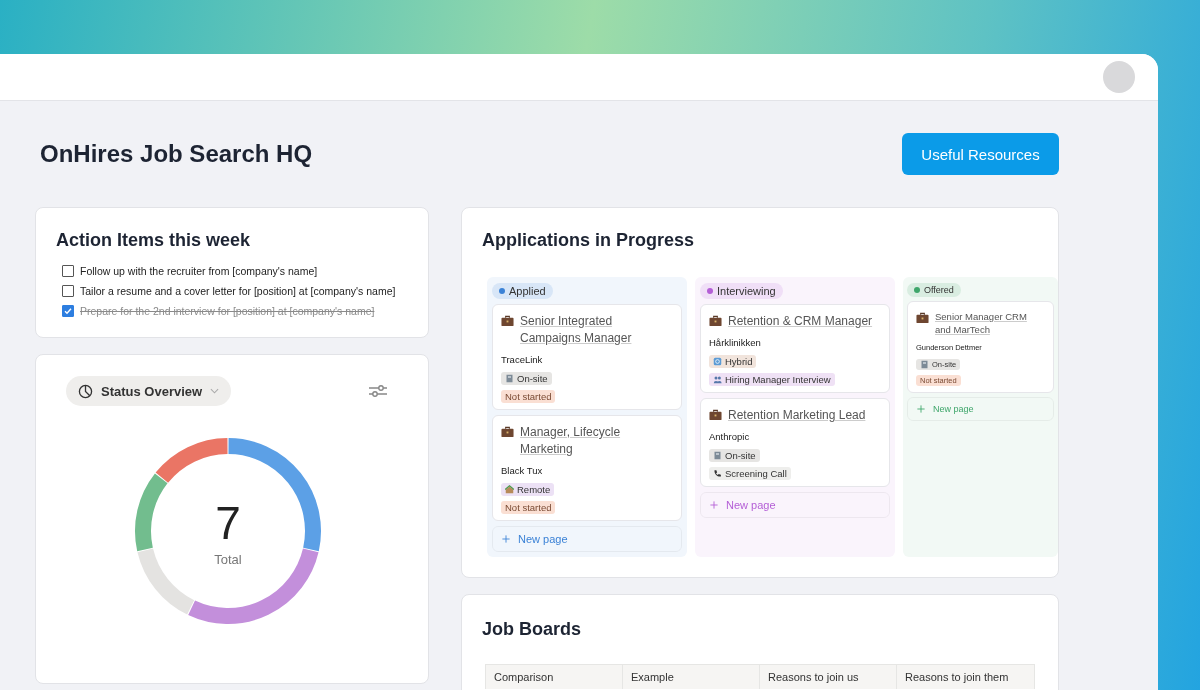 This screenshot has width=1200, height=690. I want to click on settings-icon, so click(378, 391).